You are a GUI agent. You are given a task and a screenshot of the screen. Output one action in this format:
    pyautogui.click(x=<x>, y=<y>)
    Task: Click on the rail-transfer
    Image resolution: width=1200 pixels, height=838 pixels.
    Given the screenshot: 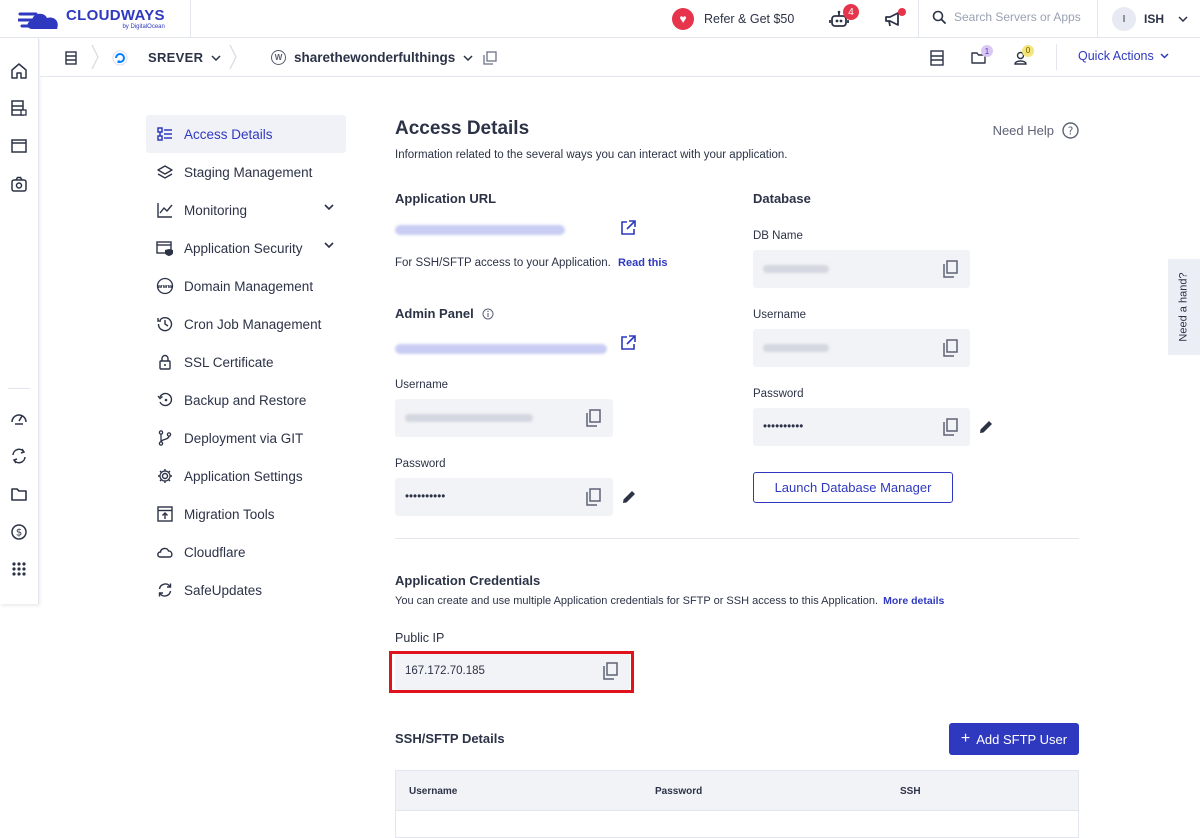 What is the action you would take?
    pyautogui.click(x=19, y=456)
    